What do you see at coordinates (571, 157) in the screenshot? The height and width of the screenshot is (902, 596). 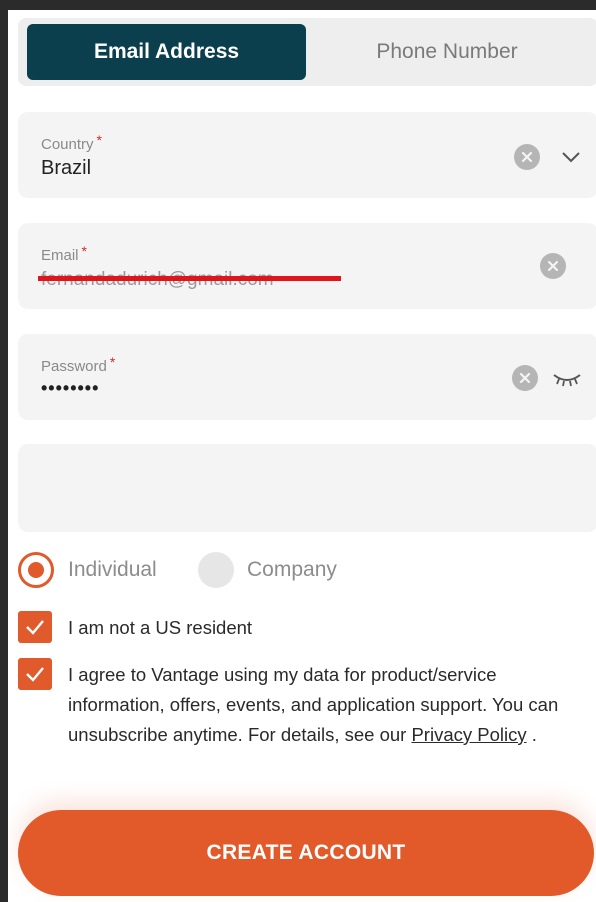 I see `chevron-down-icon` at bounding box center [571, 157].